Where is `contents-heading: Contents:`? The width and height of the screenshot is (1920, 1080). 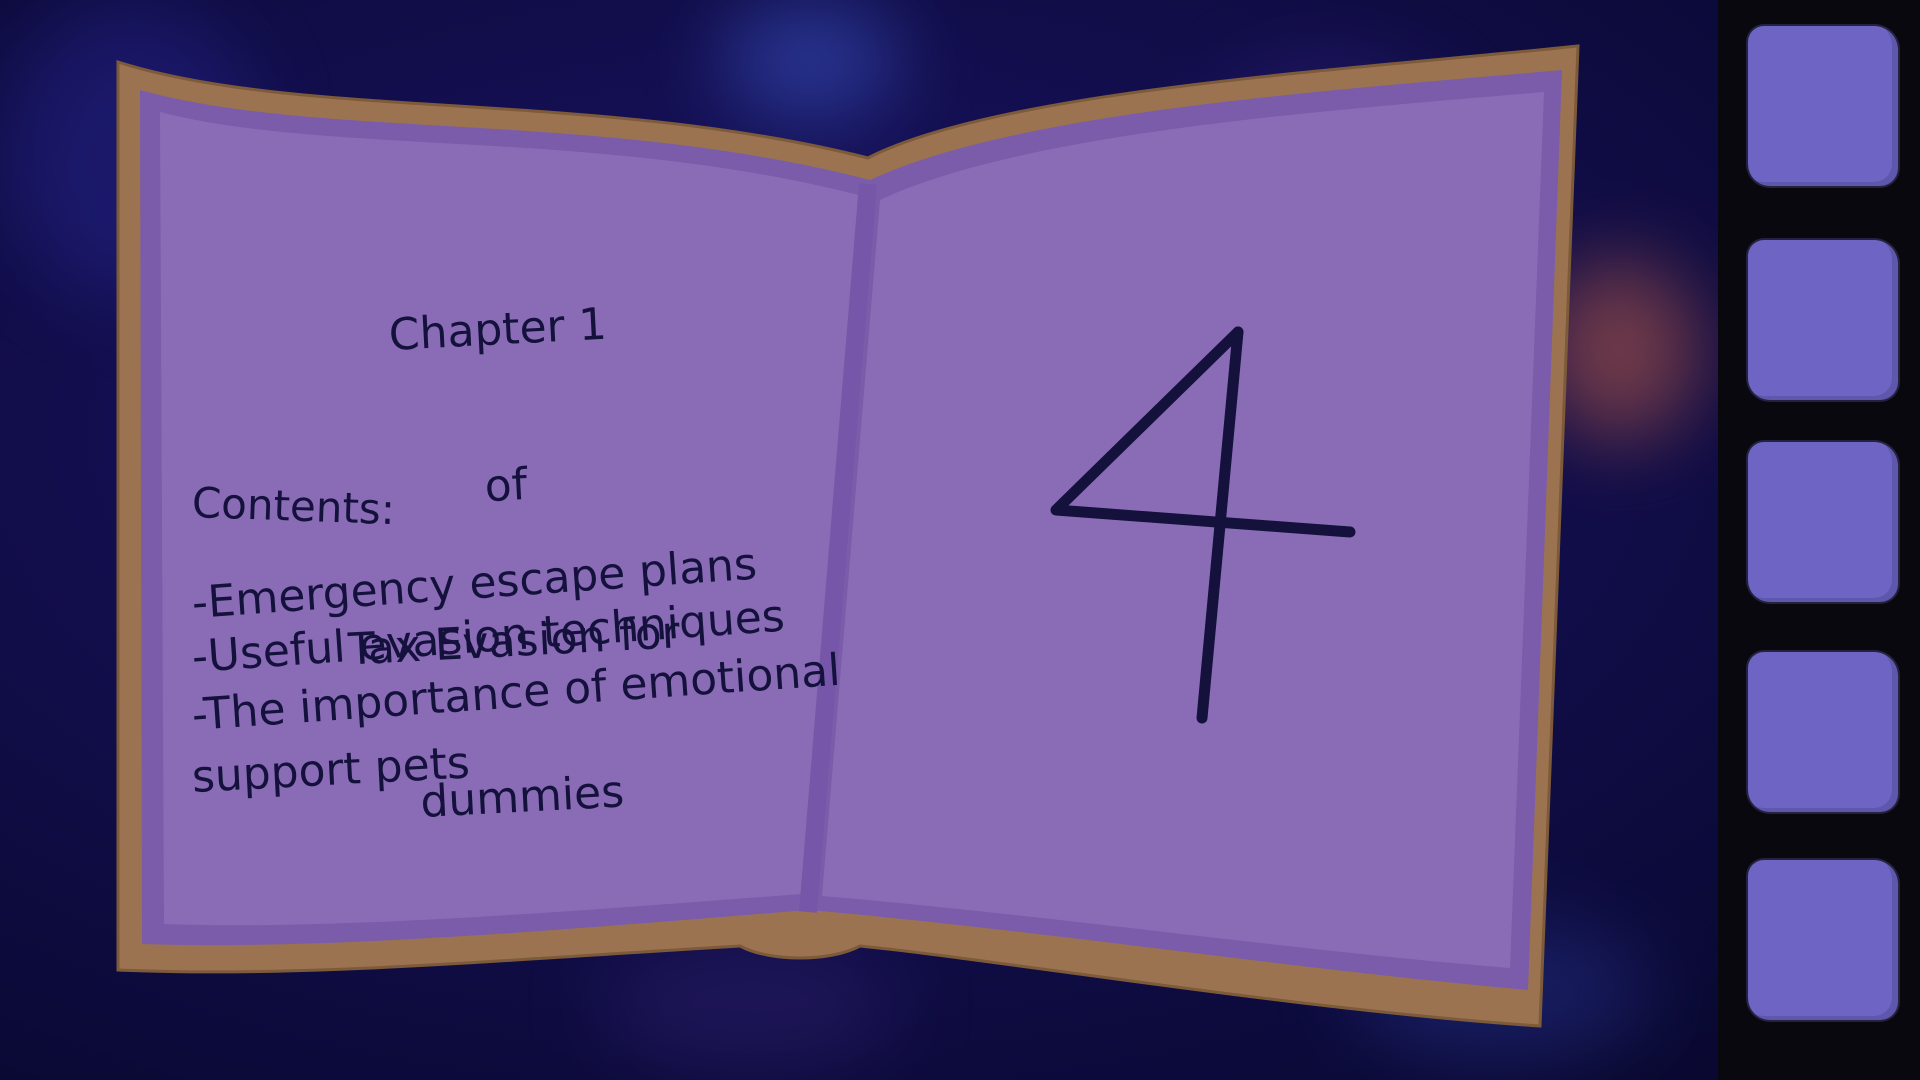
contents-heading: Contents: is located at coordinates (293, 506).